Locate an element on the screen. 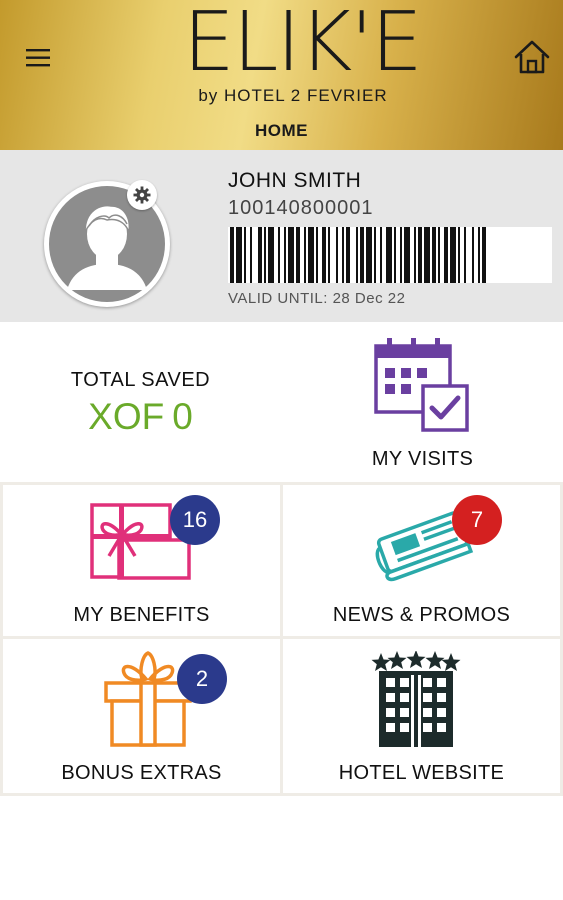  membership-barcode is located at coordinates (390, 255).